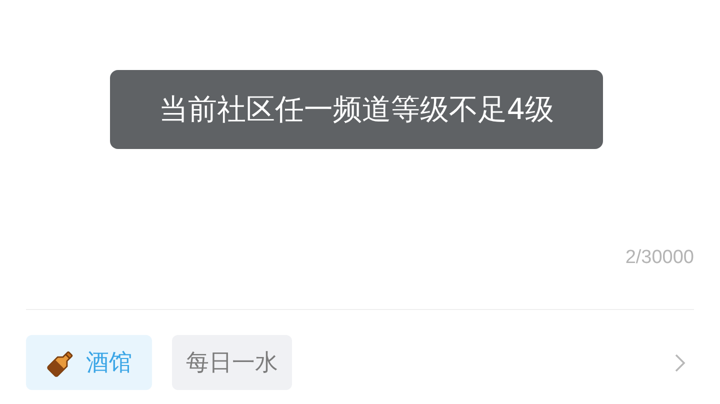 The height and width of the screenshot is (404, 720). What do you see at coordinates (659, 258) in the screenshot?
I see `character-counter: 2/30000` at bounding box center [659, 258].